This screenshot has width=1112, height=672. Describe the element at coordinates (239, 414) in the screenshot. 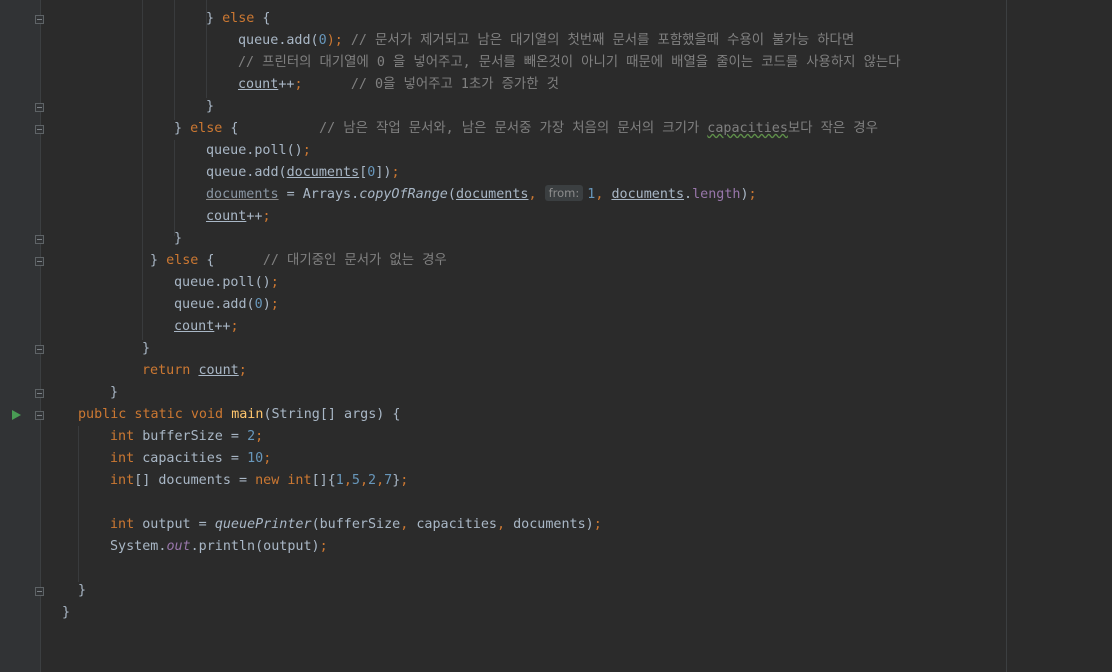

I see `code-line: public static void main(String[] args) {` at that location.